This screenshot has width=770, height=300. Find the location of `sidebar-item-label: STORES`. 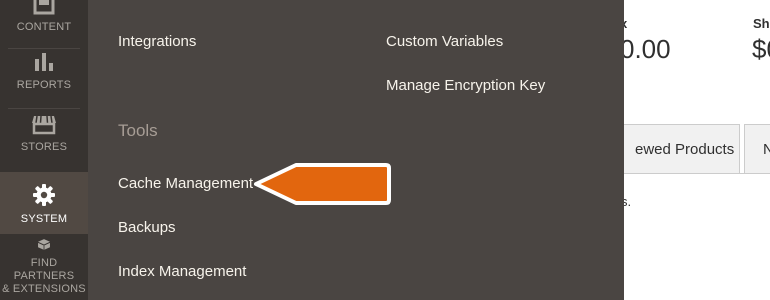

sidebar-item-label: STORES is located at coordinates (44, 147).